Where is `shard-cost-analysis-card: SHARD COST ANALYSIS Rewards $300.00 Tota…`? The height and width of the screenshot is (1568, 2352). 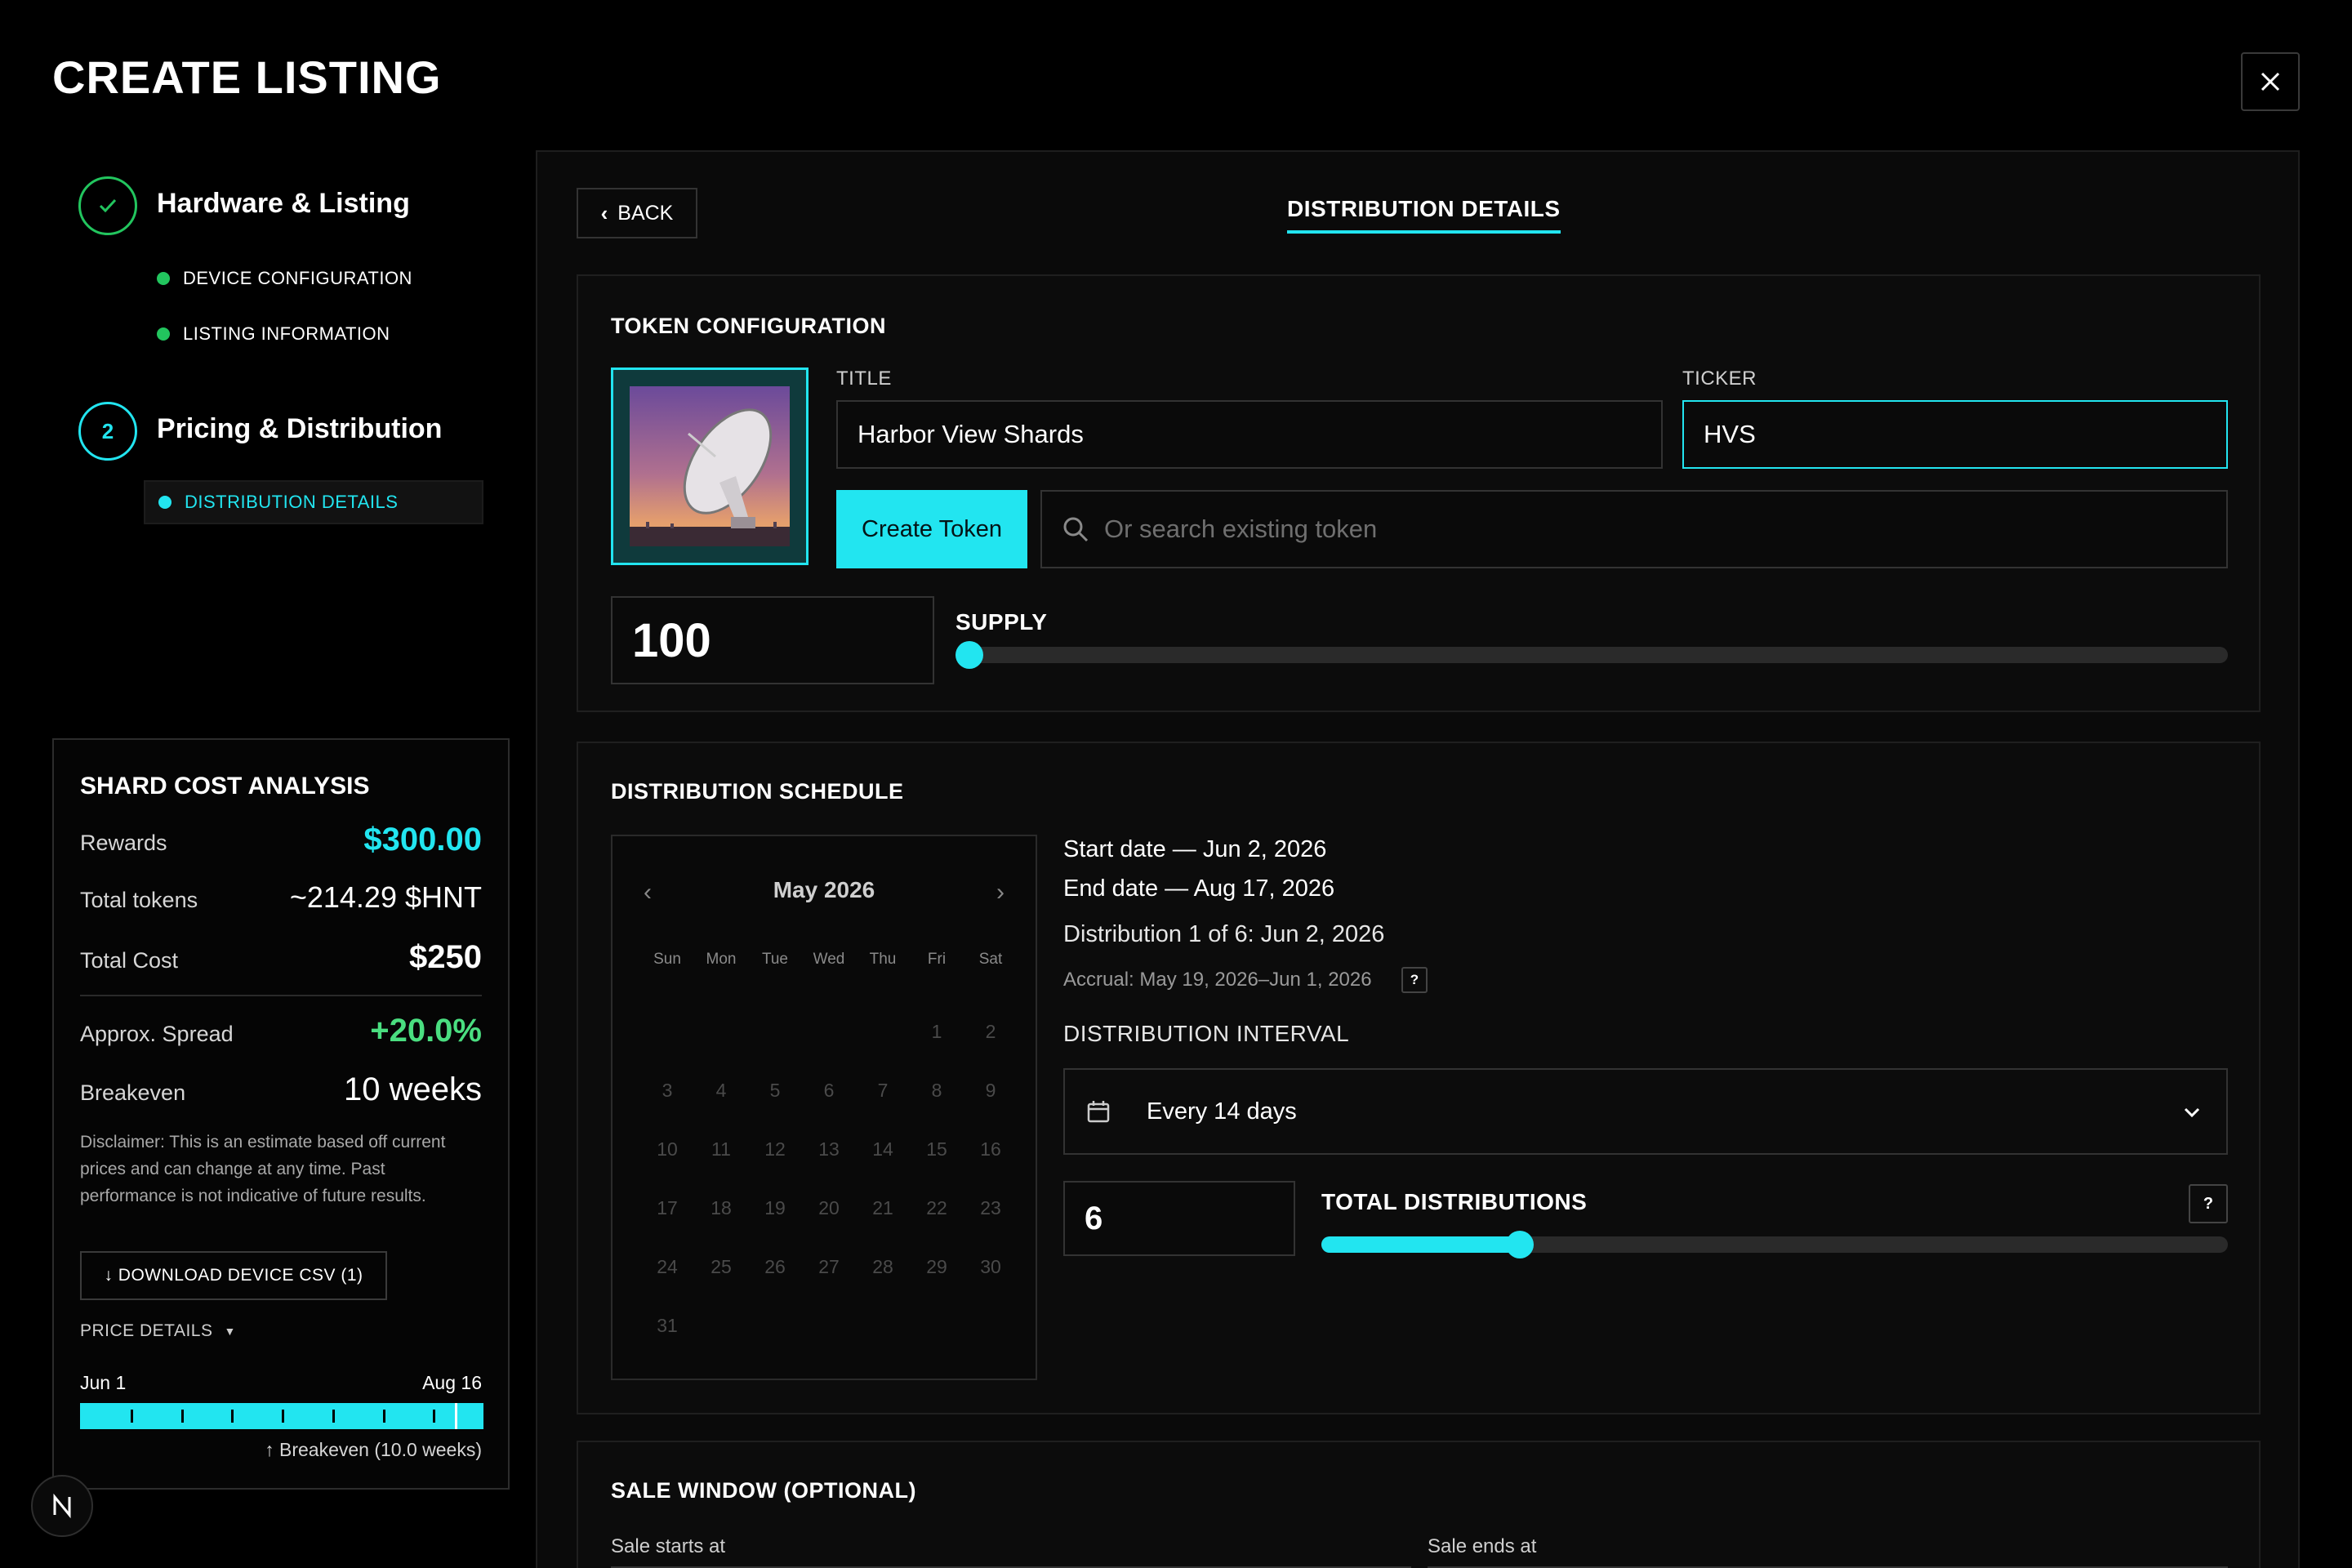
shard-cost-analysis-card: SHARD COST ANALYSIS Rewards $300.00 Tota… is located at coordinates (281, 1114).